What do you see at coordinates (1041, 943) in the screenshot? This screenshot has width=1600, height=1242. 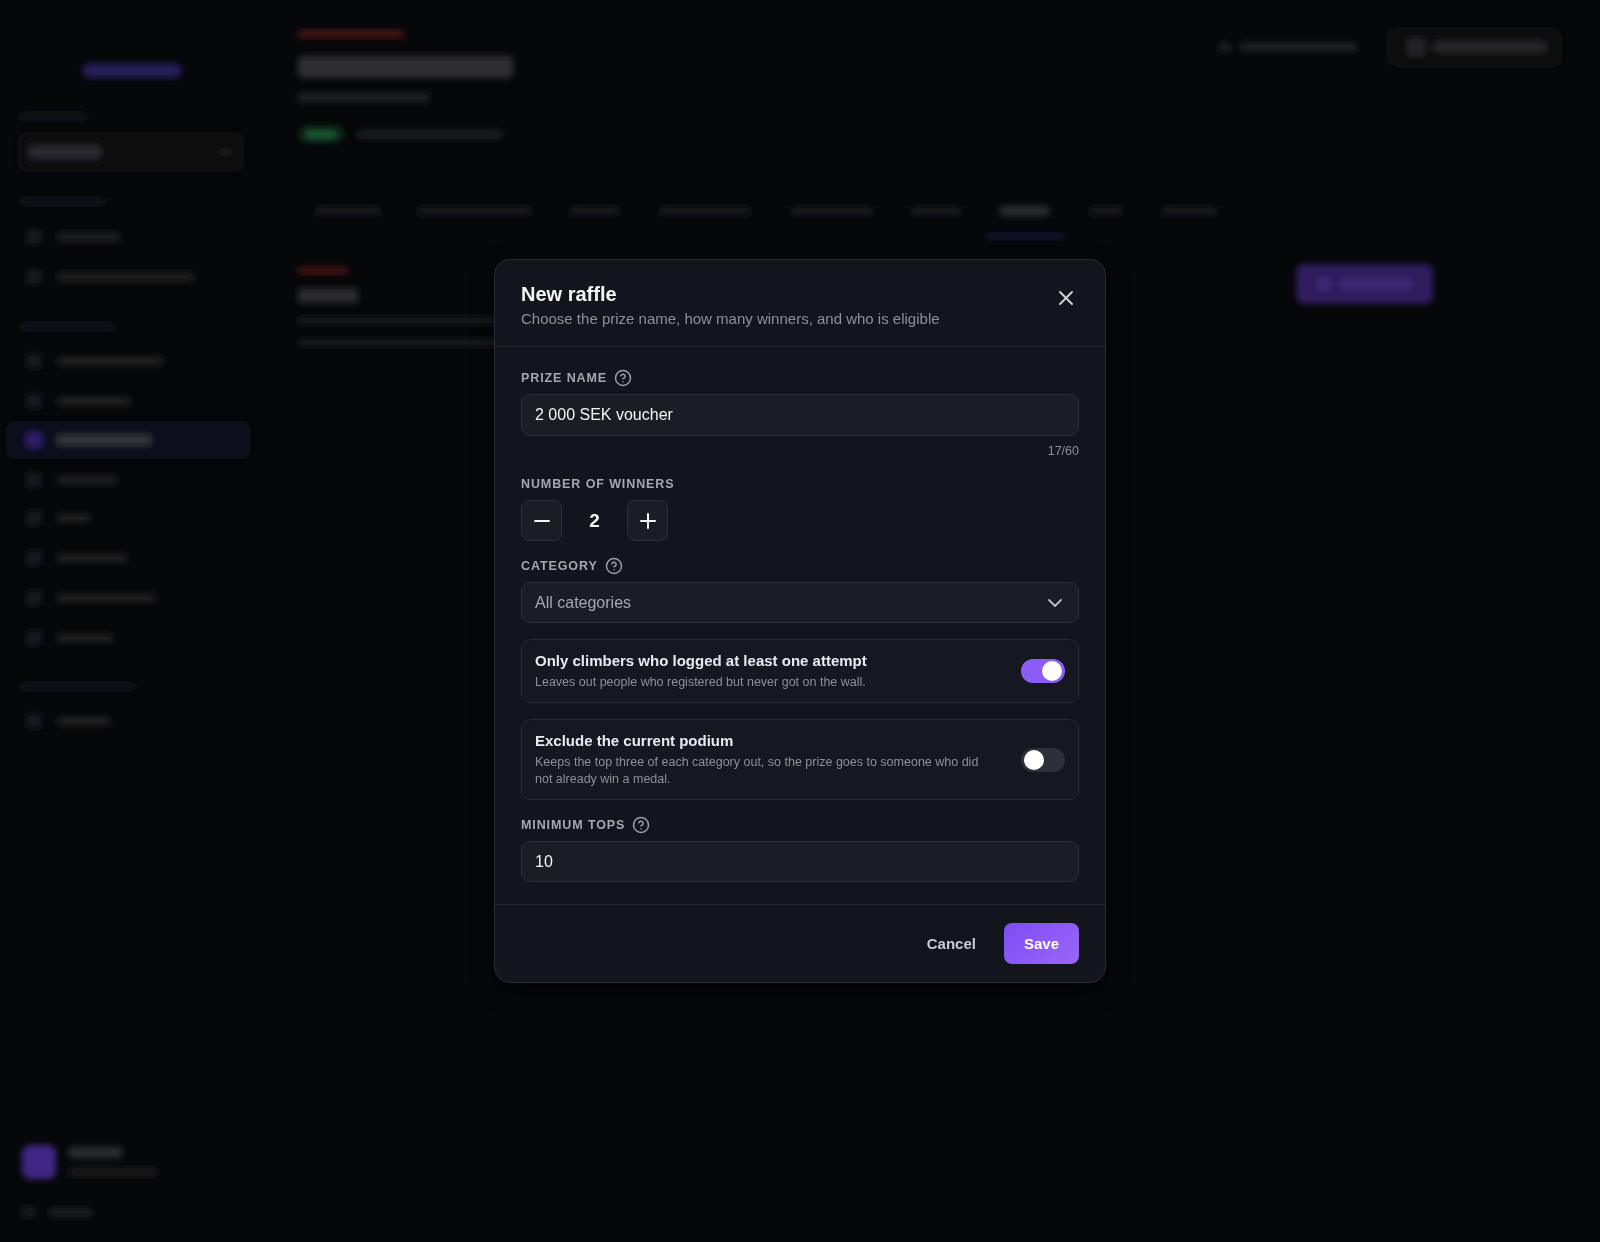 I see `save-button: Save` at bounding box center [1041, 943].